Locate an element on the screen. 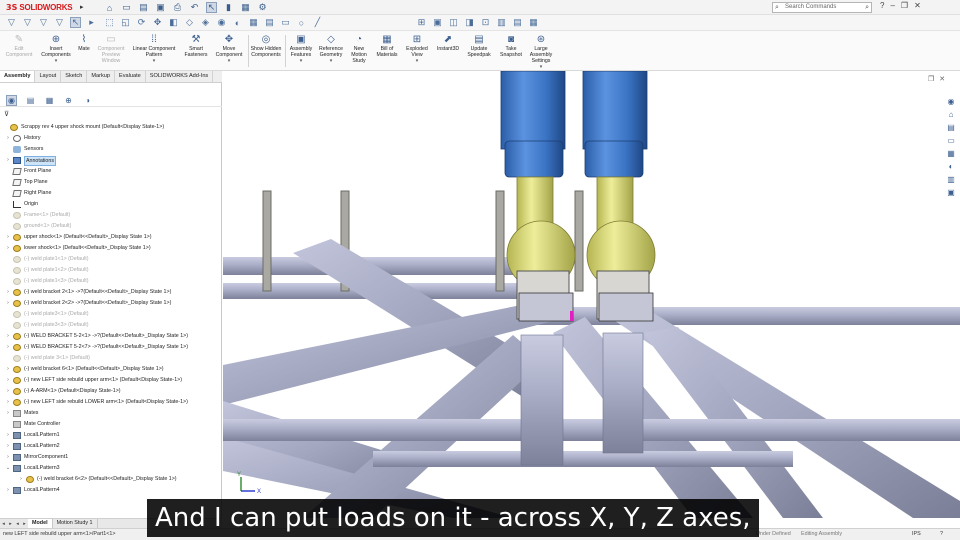 The width and height of the screenshot is (960, 540). configuration-manager-icon: ▦ is located at coordinates (49, 100).